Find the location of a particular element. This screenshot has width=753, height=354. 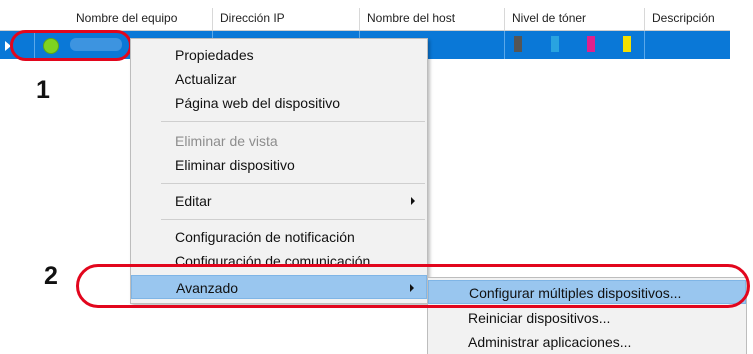

callout-number-2: 2 is located at coordinates (51, 276).